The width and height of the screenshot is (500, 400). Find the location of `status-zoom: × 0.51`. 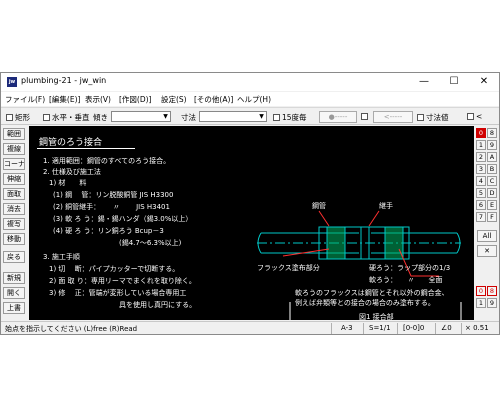

status-zoom: × 0.51 is located at coordinates (477, 328).